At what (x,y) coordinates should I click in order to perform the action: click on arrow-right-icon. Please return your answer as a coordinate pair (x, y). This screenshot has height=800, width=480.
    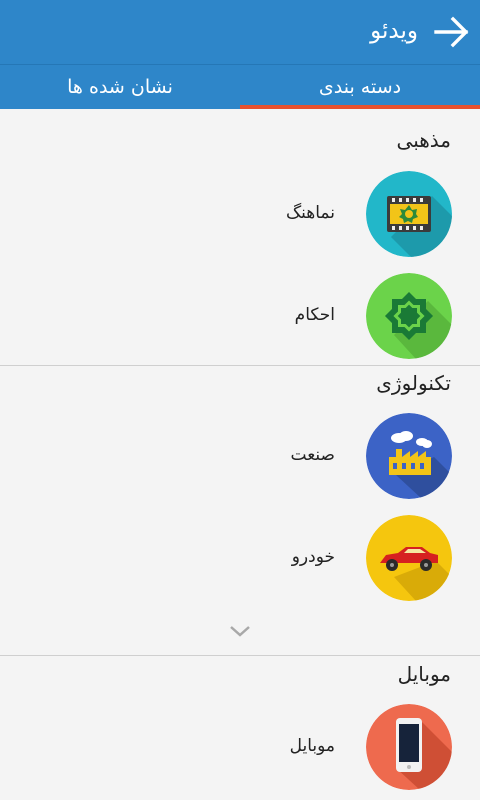
    Looking at the image, I should click on (451, 32).